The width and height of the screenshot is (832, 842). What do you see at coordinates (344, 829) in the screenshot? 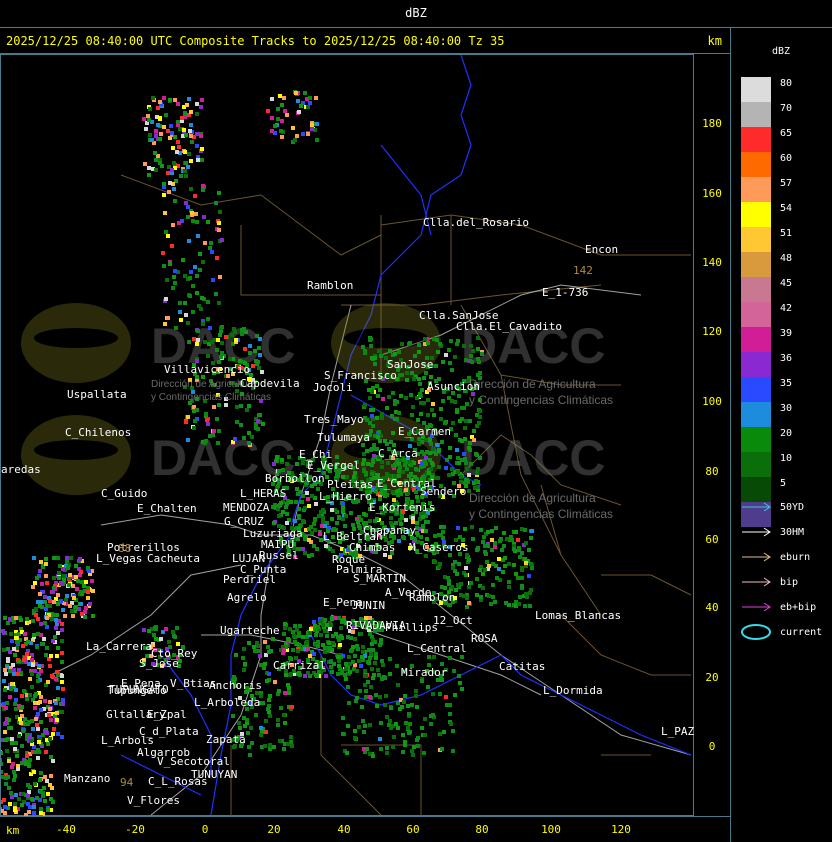
I see `x-tick-label: 40` at bounding box center [344, 829].